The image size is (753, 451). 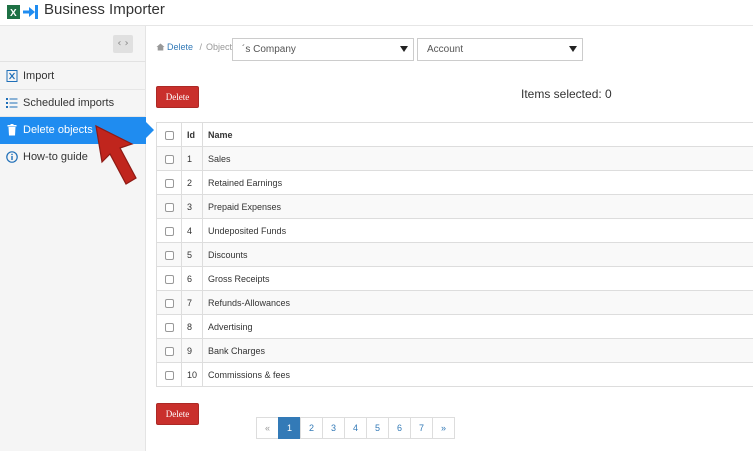 I want to click on items-selected-count: Items selected: 0, so click(x=566, y=94).